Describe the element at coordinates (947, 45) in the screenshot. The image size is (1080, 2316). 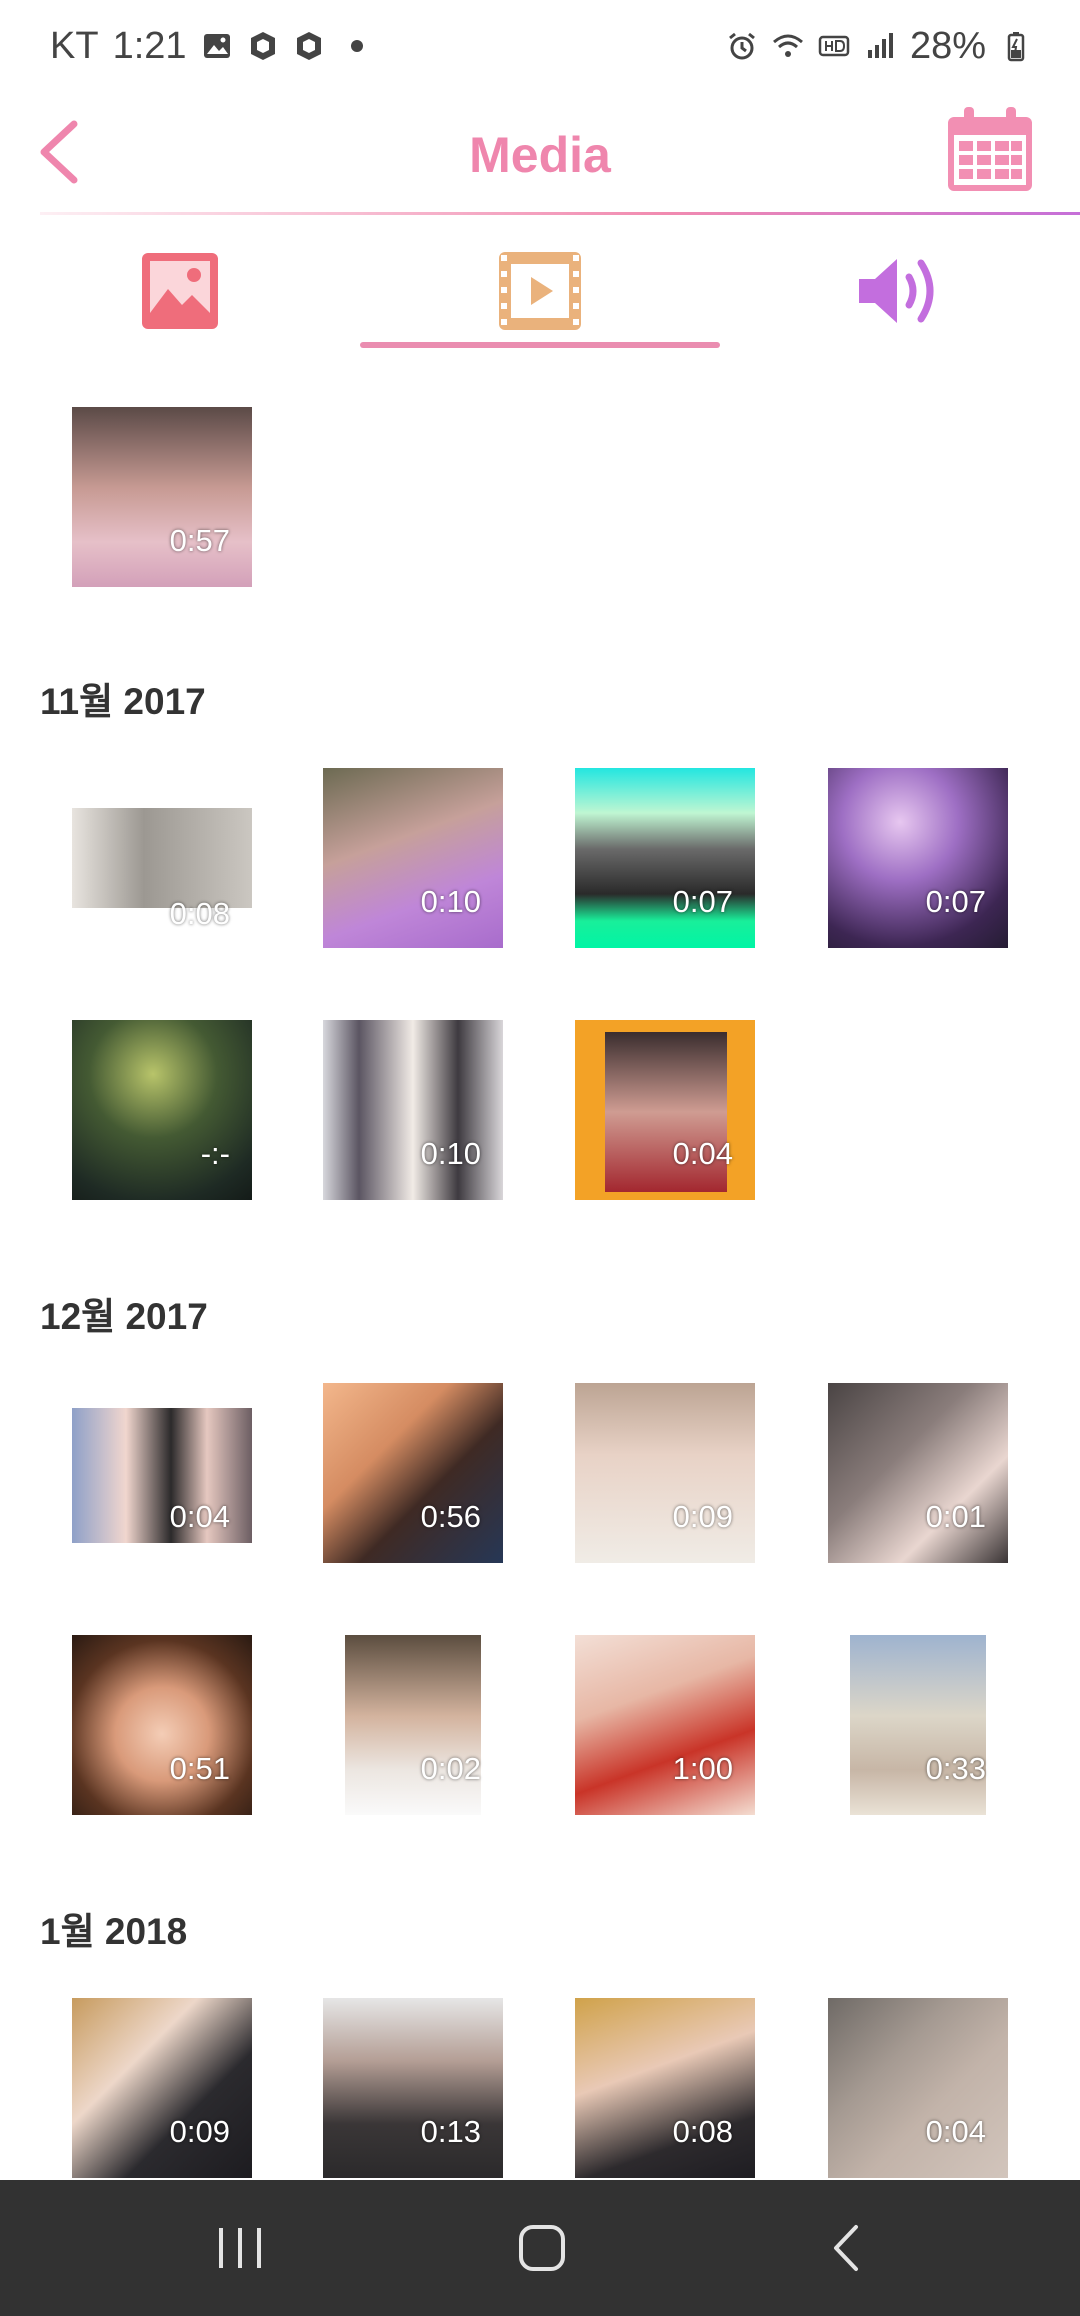
I see `battery-percent: 28%` at that location.